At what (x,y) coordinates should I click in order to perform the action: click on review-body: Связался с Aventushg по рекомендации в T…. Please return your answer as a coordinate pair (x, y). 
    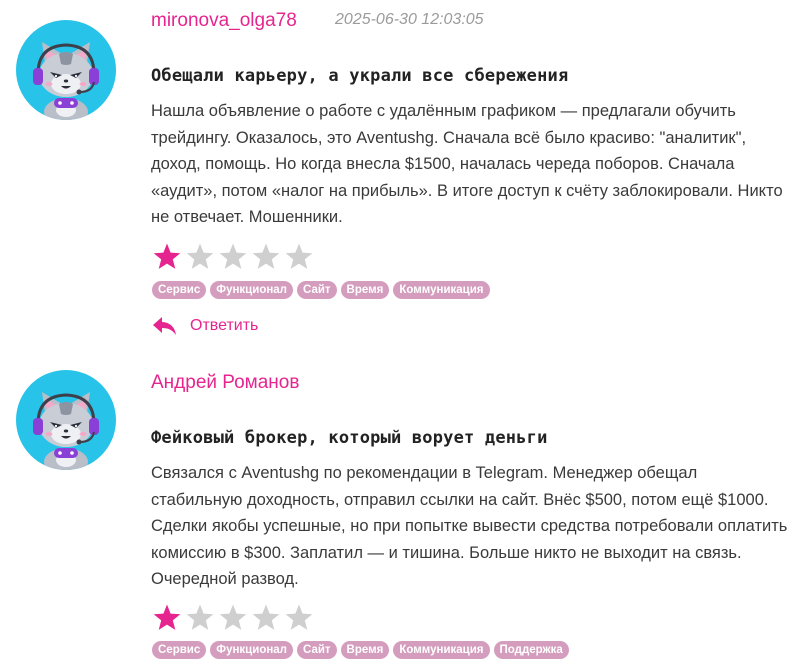
    Looking at the image, I should click on (469, 526).